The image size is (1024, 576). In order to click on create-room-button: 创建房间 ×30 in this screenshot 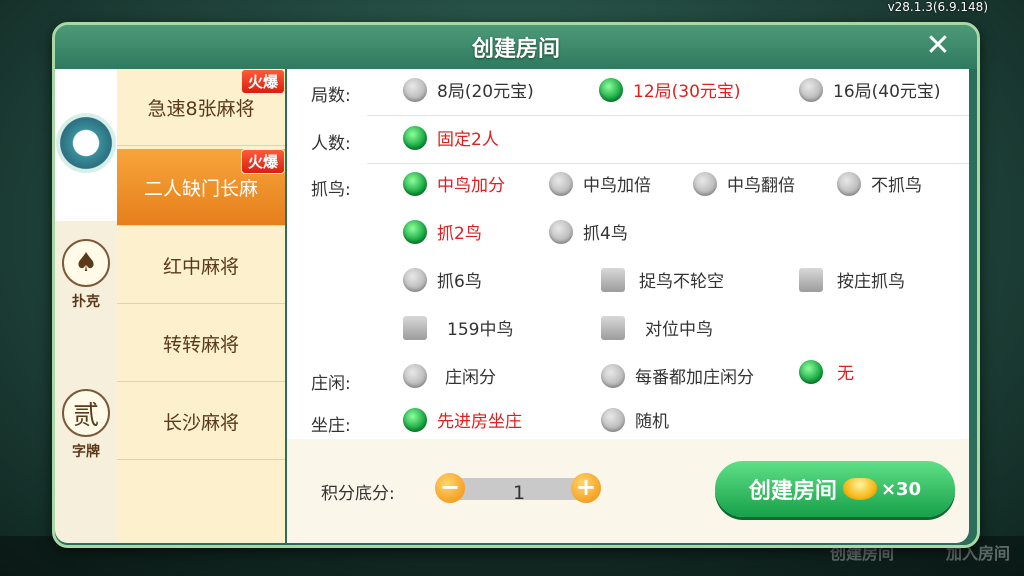, I will do `click(835, 489)`.